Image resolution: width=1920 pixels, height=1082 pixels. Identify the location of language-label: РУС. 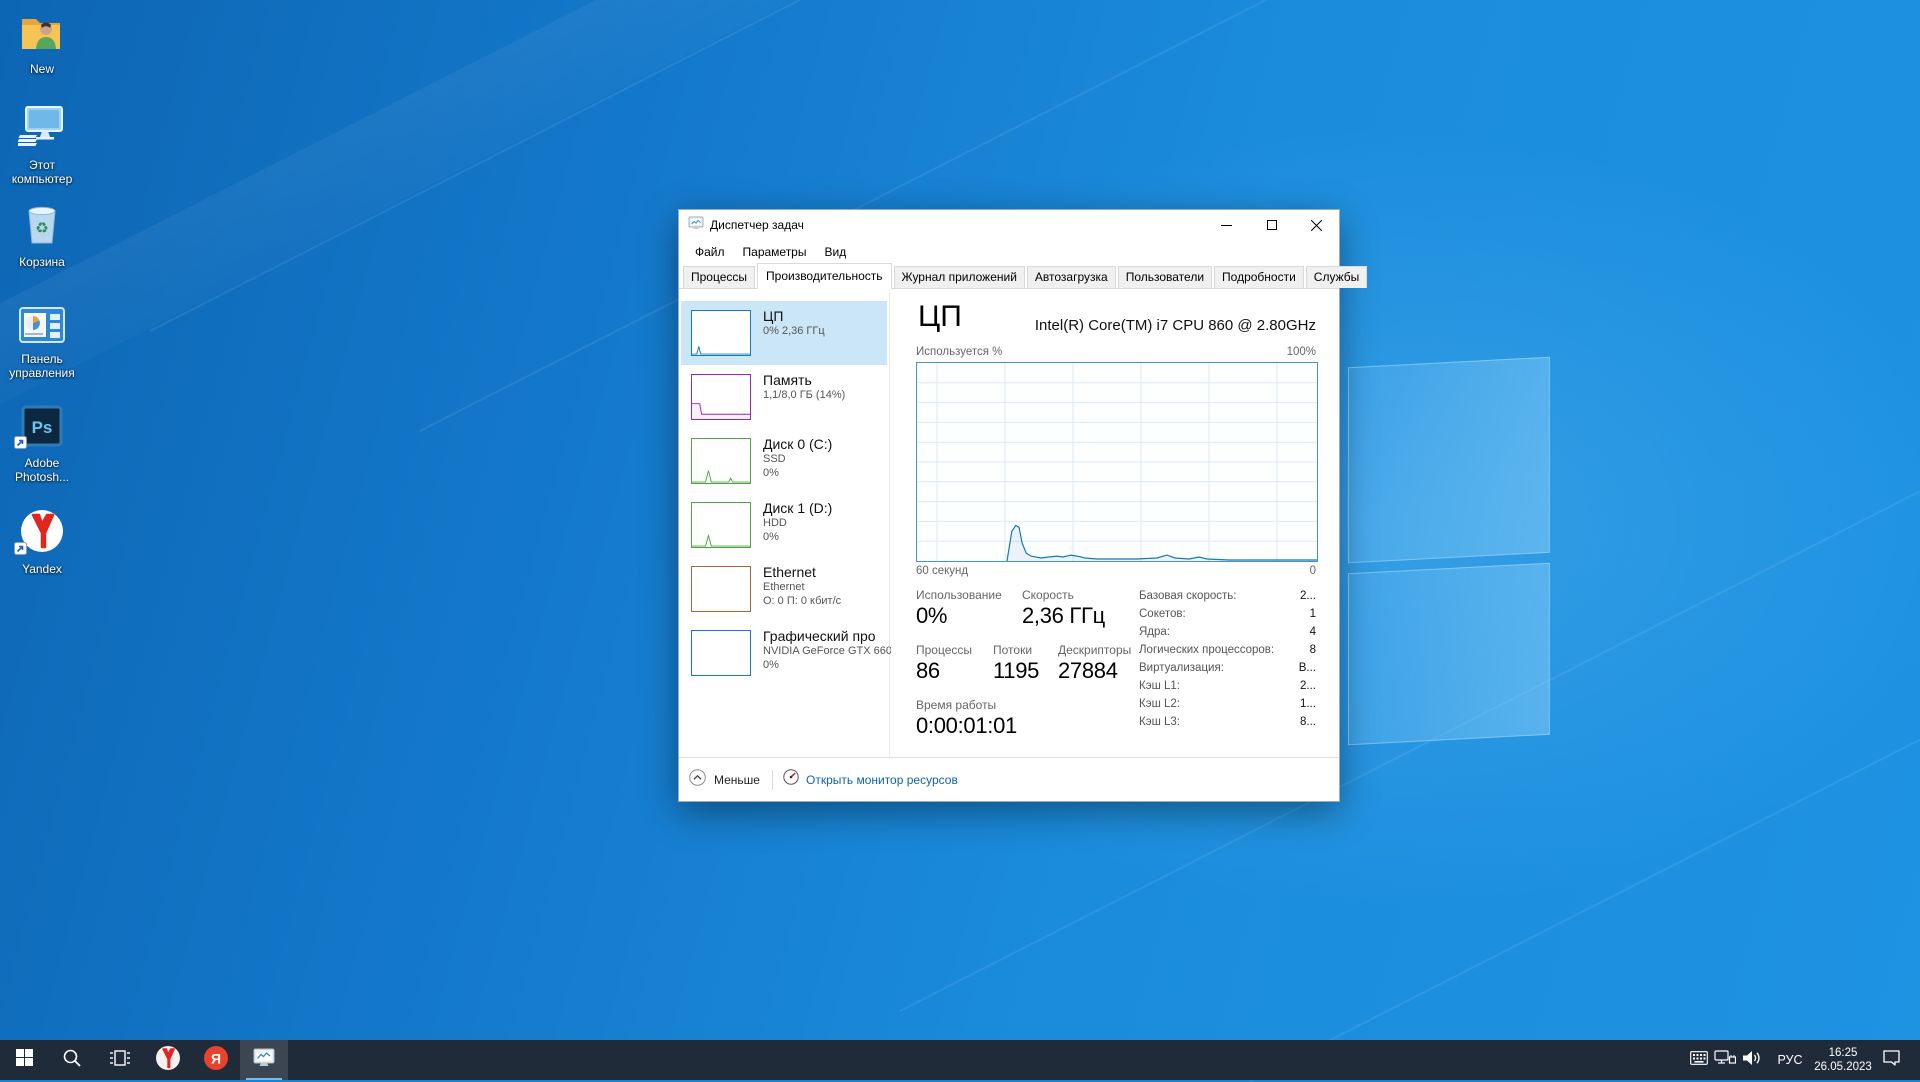
(1790, 1060).